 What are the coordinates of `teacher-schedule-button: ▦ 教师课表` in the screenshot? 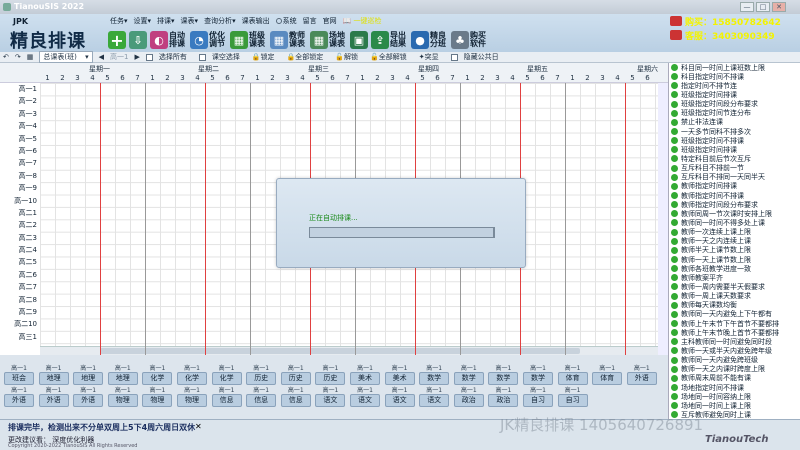 It's located at (288, 40).